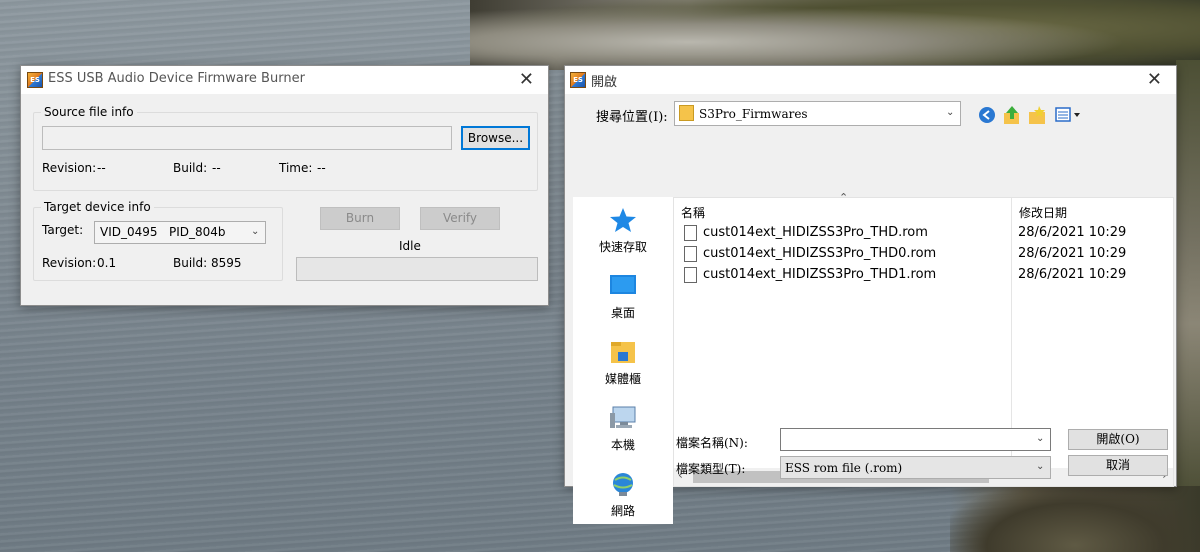 This screenshot has width=1200, height=552. What do you see at coordinates (915, 439) in the screenshot?
I see `filename-input: ⌄` at bounding box center [915, 439].